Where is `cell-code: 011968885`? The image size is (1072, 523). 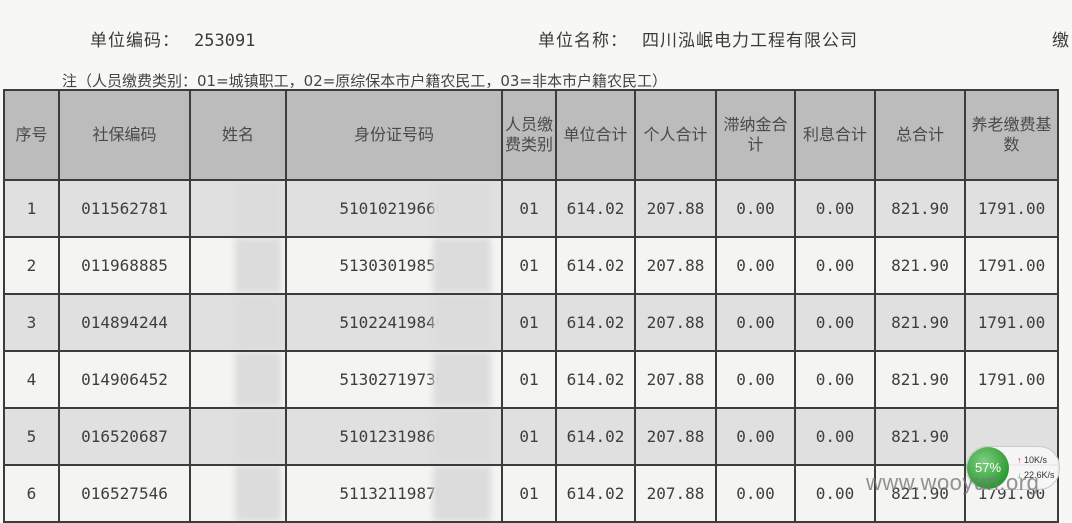 cell-code: 011968885 is located at coordinates (124, 265).